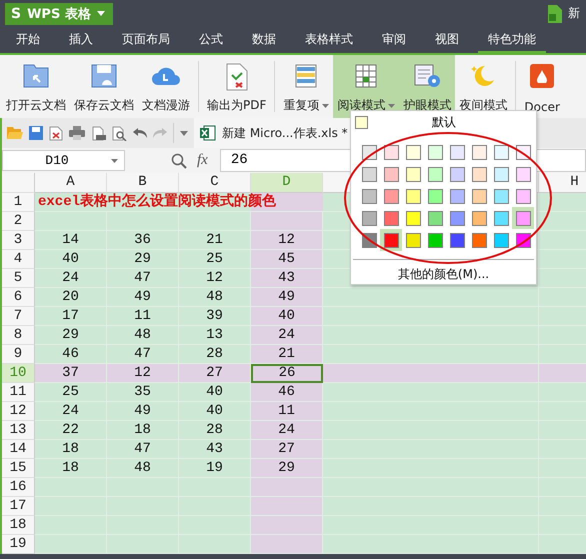  I want to click on row-header: 19, so click(18, 544).